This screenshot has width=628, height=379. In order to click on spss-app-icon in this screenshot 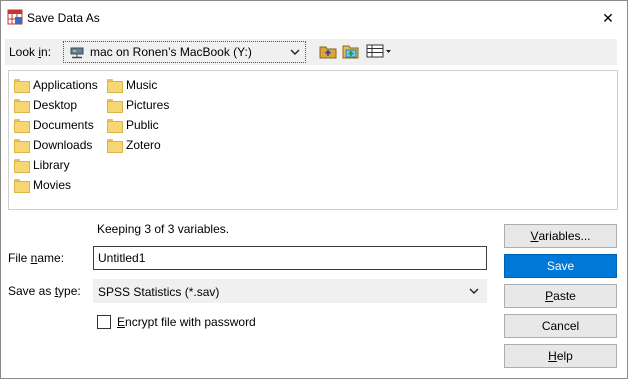, I will do `click(15, 17)`.